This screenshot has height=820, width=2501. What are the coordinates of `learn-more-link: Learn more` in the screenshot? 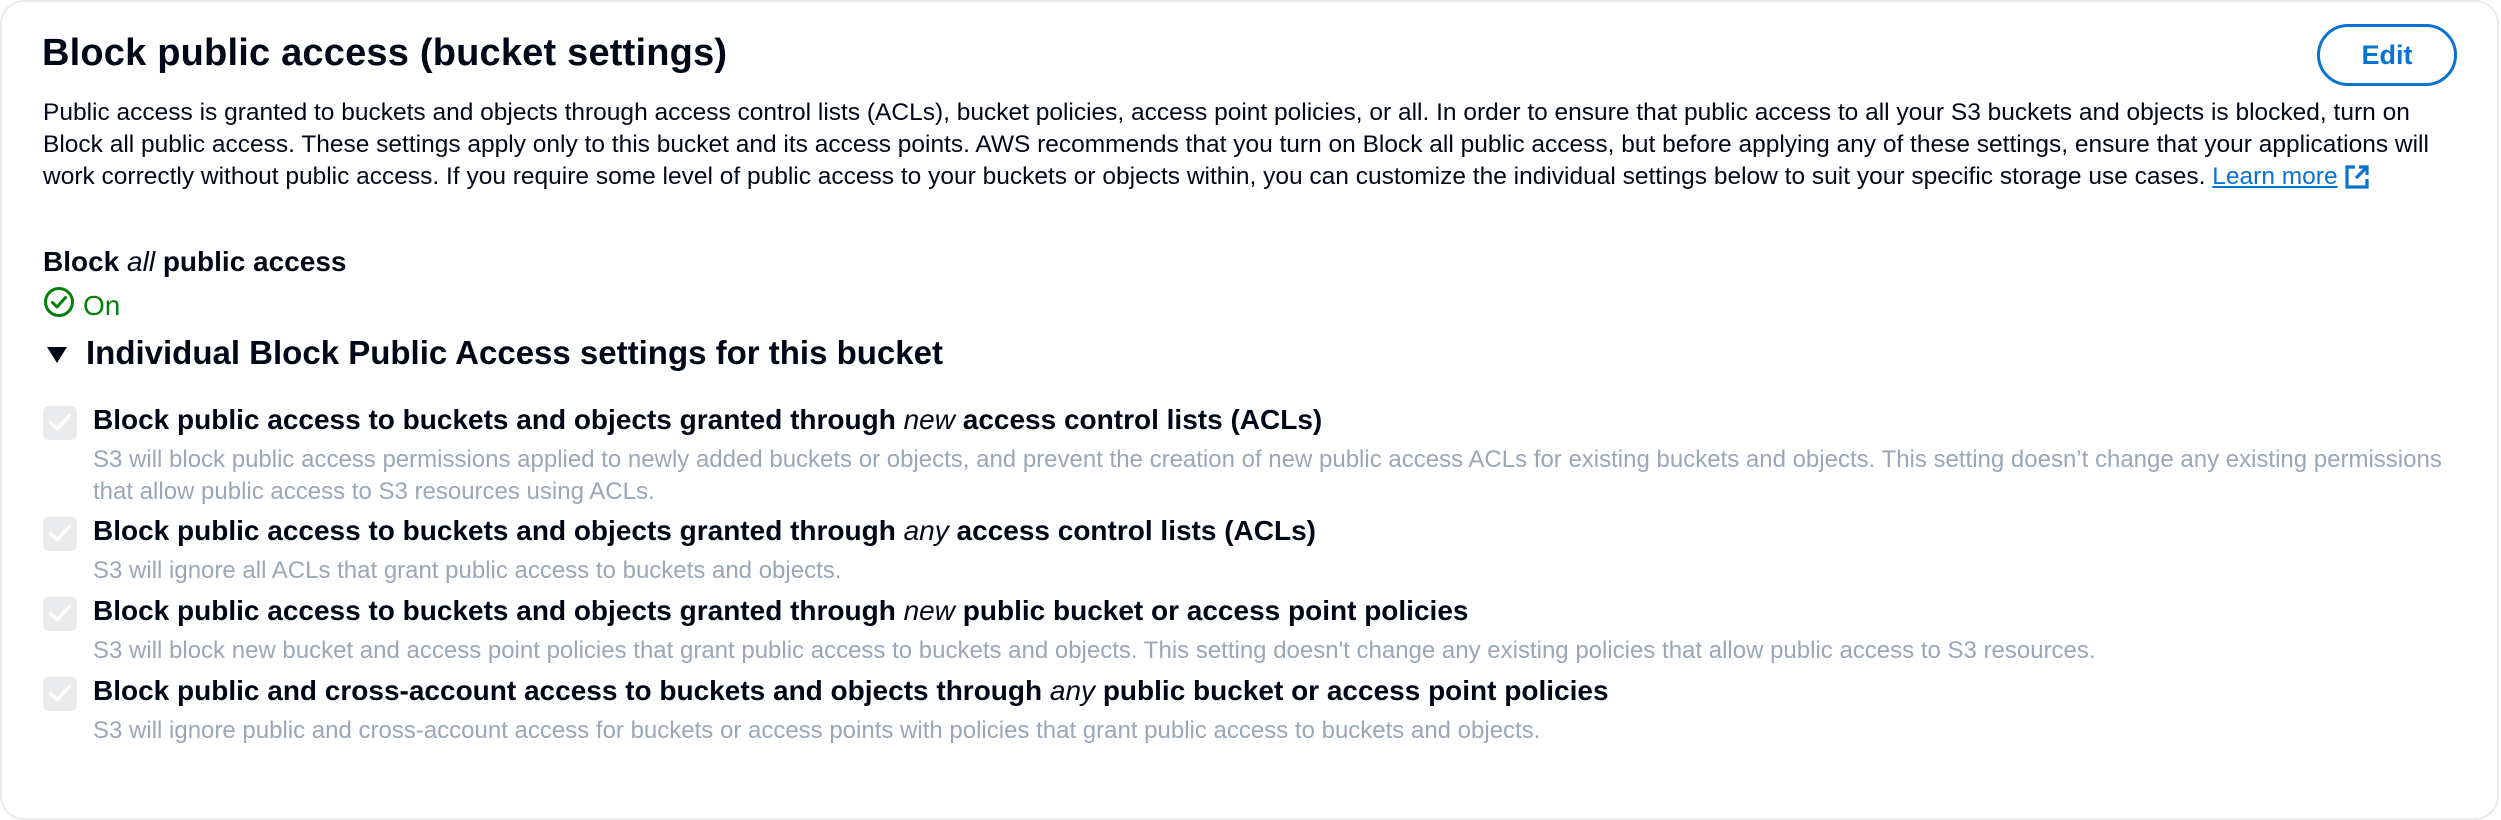 It's located at (2290, 176).